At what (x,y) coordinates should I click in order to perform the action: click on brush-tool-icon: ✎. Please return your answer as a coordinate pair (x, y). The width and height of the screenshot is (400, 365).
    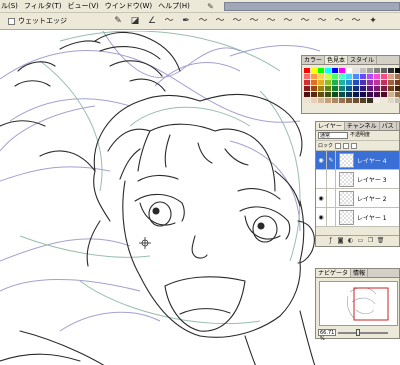
    Looking at the image, I should click on (118, 21).